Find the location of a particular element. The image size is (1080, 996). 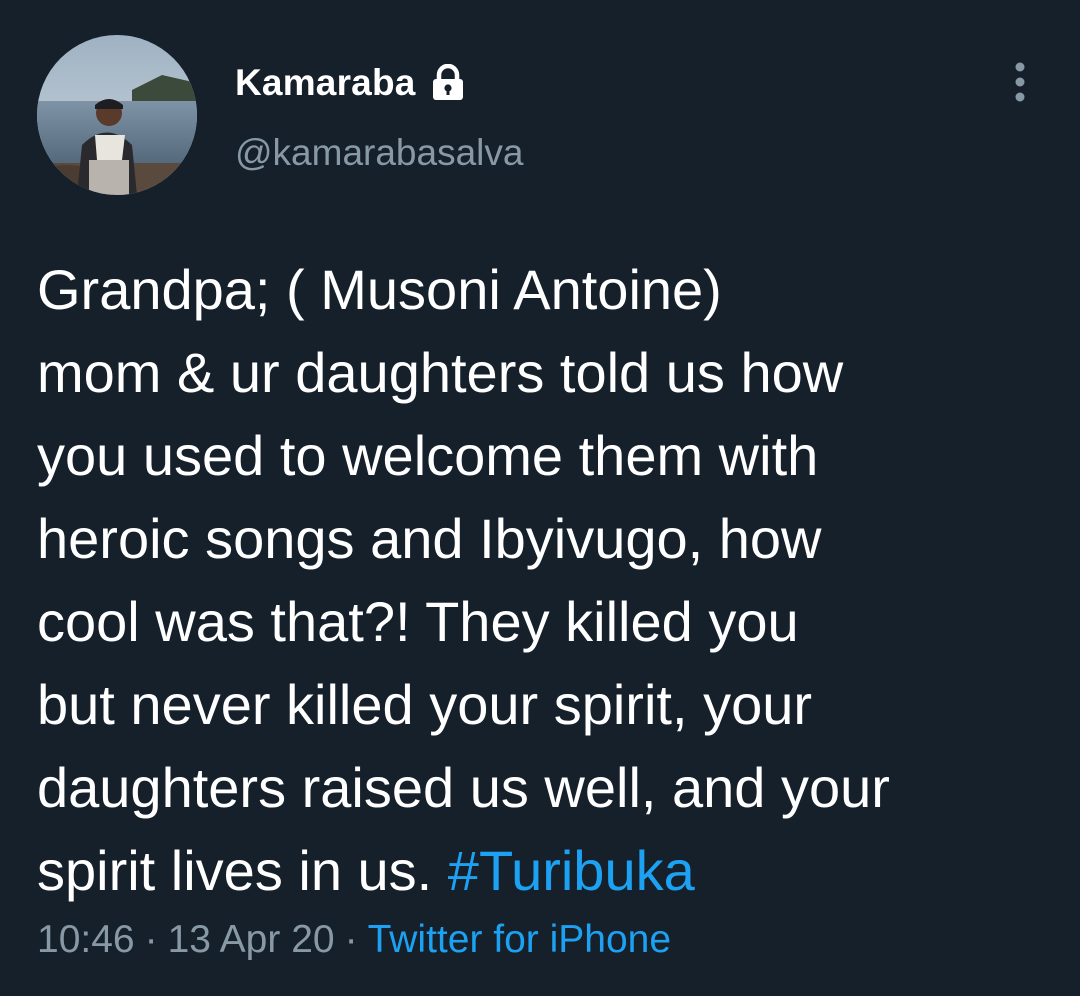

tweet-date: 13 Apr 20 is located at coordinates (251, 939).